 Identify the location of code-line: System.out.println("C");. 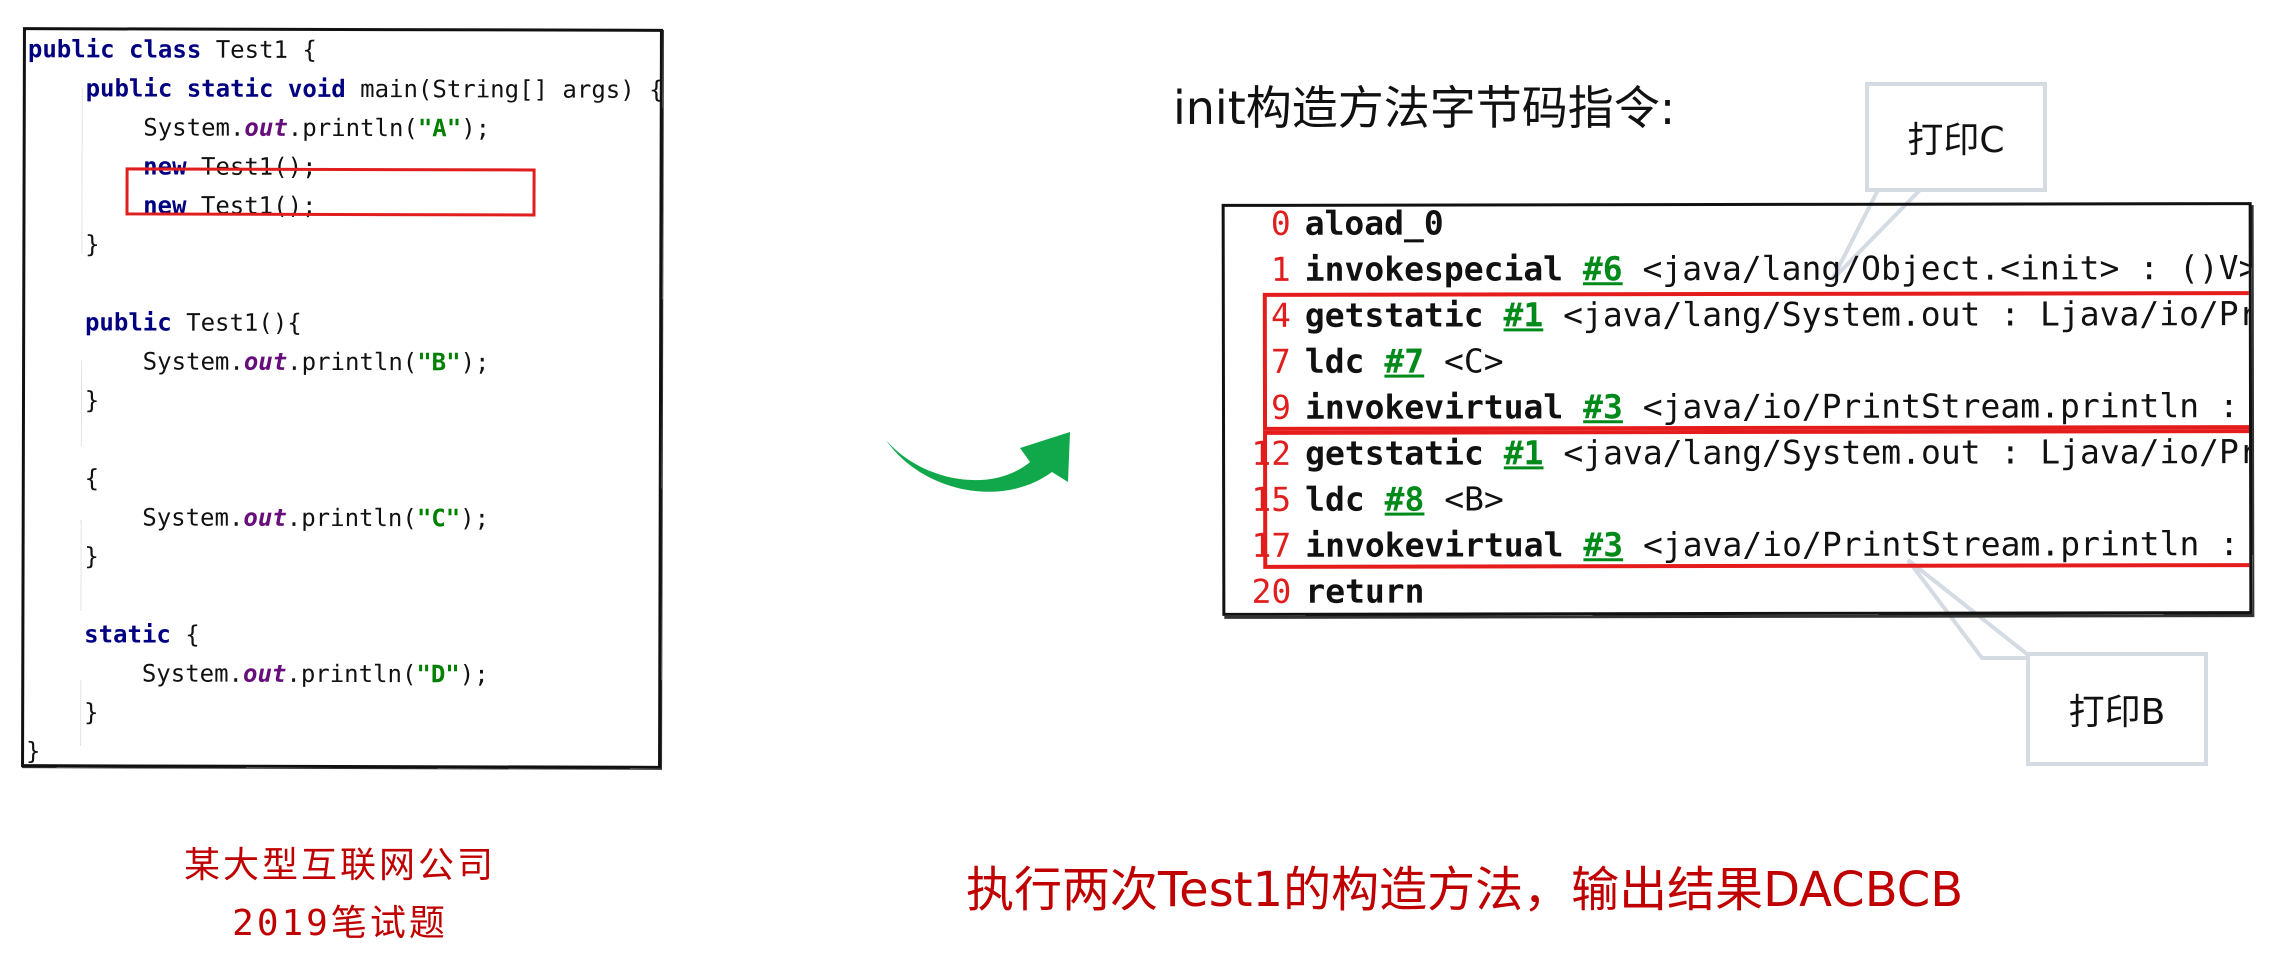
(258, 517).